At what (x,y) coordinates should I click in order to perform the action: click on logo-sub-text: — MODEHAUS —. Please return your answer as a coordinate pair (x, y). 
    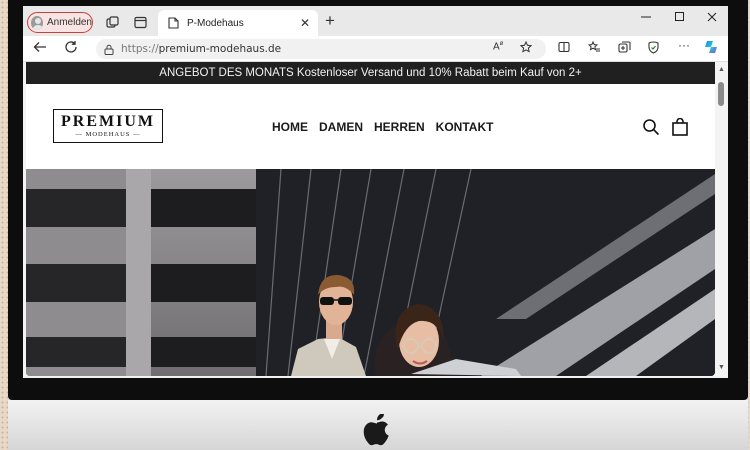
    Looking at the image, I should click on (108, 134).